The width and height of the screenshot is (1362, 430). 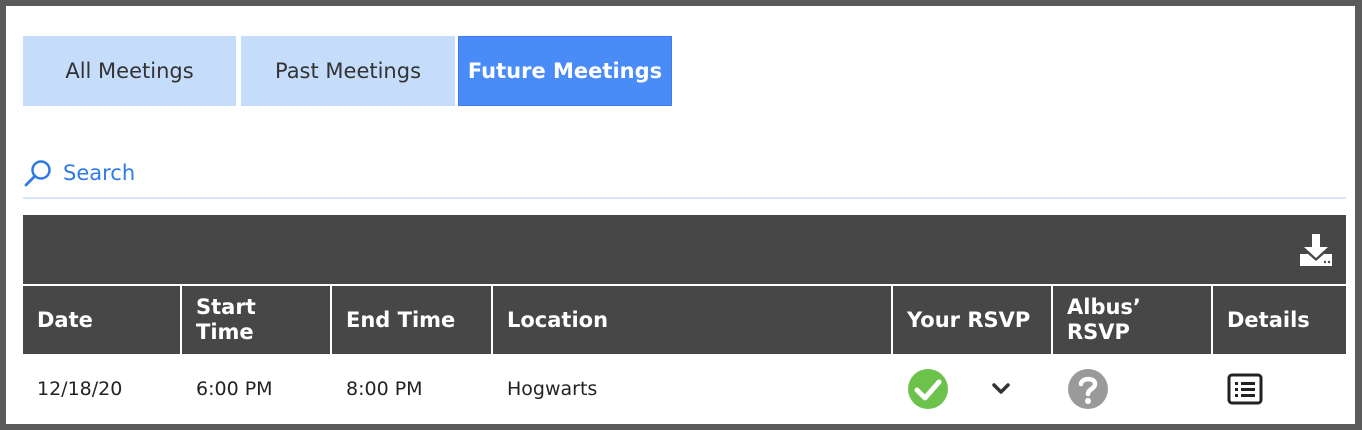 I want to click on column-header-date: Date, so click(x=102, y=320).